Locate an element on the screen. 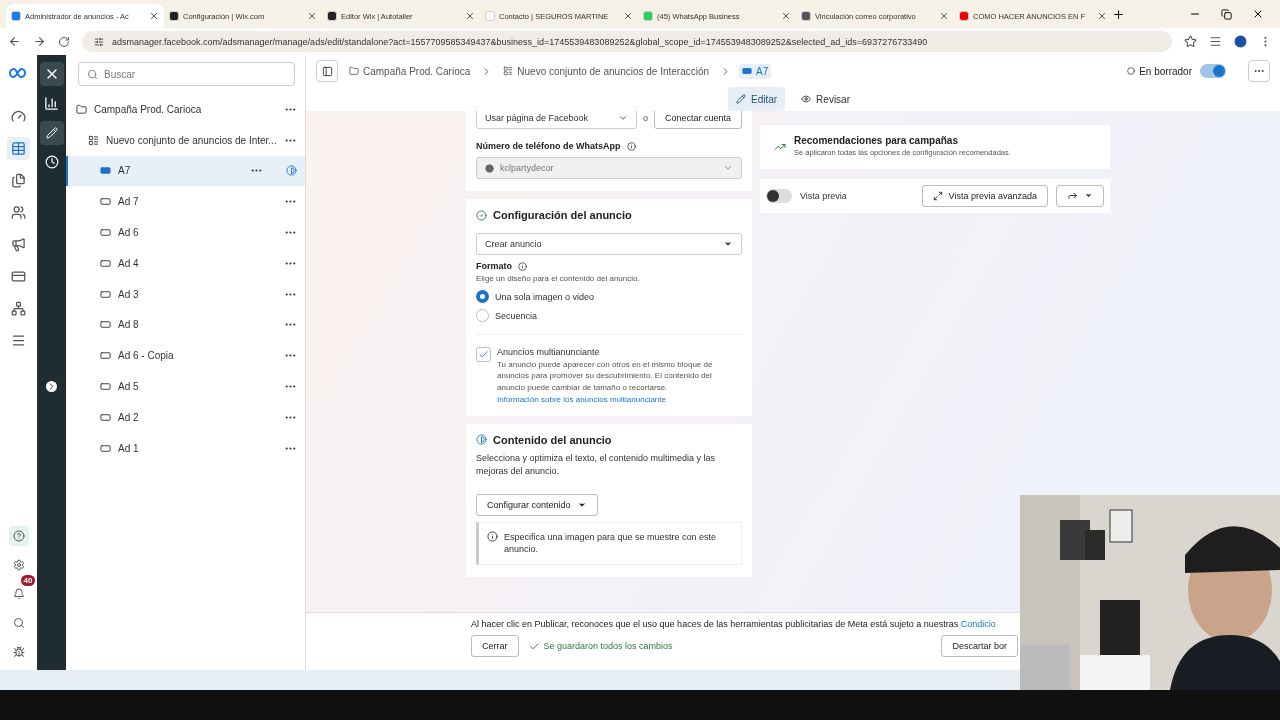  share-icon is located at coordinates (1072, 195).